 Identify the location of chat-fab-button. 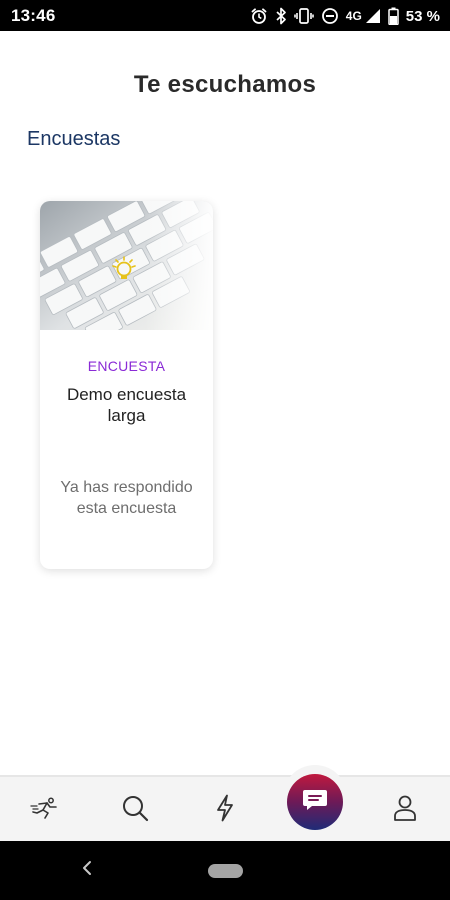
(315, 802).